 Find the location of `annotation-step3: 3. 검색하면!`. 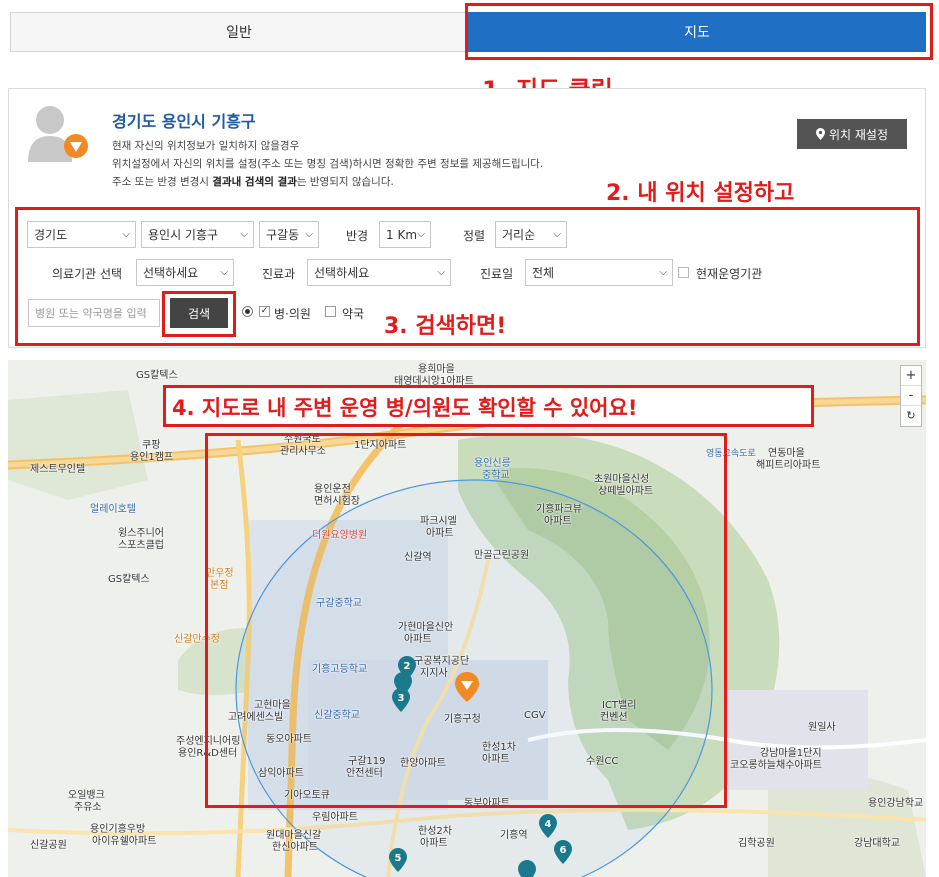

annotation-step3: 3. 검색하면! is located at coordinates (445, 326).